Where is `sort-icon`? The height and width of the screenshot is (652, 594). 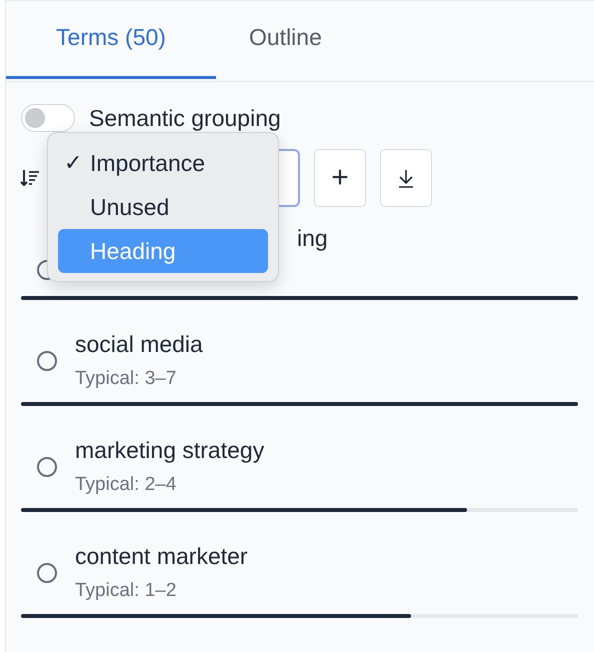
sort-icon is located at coordinates (30, 178).